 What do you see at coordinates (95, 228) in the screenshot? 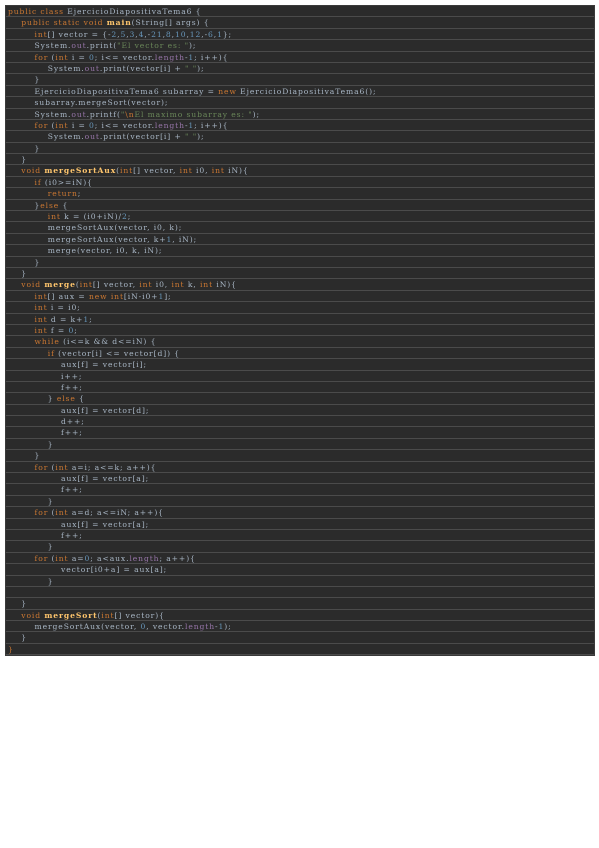
I see `code-token: mergeSortAux(vector, i0, k);` at bounding box center [95, 228].